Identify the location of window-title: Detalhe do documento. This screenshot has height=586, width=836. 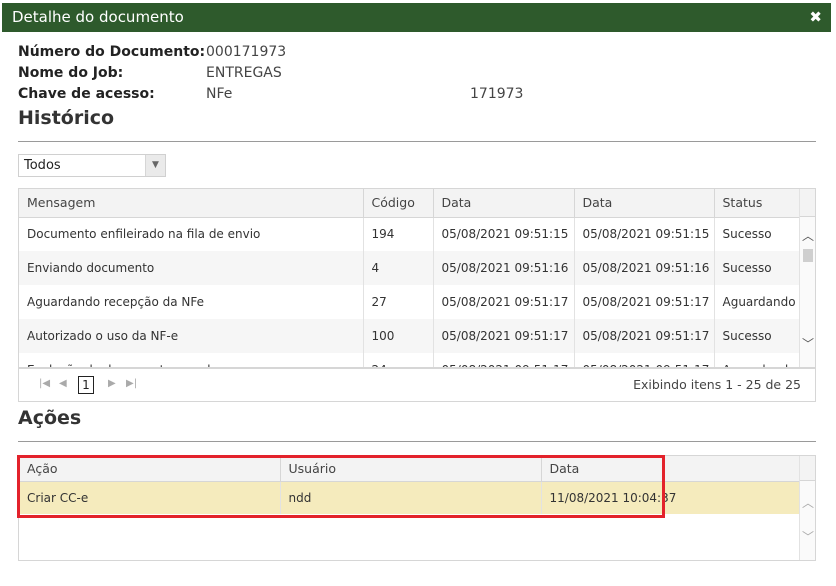
(98, 17).